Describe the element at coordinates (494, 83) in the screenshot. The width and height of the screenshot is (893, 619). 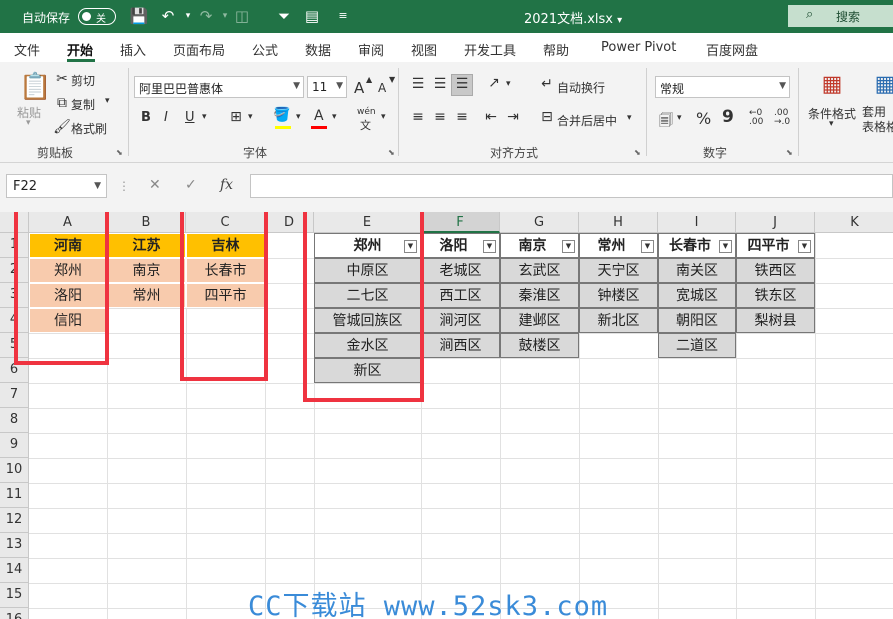
I see `orientation-icon: ↗` at that location.